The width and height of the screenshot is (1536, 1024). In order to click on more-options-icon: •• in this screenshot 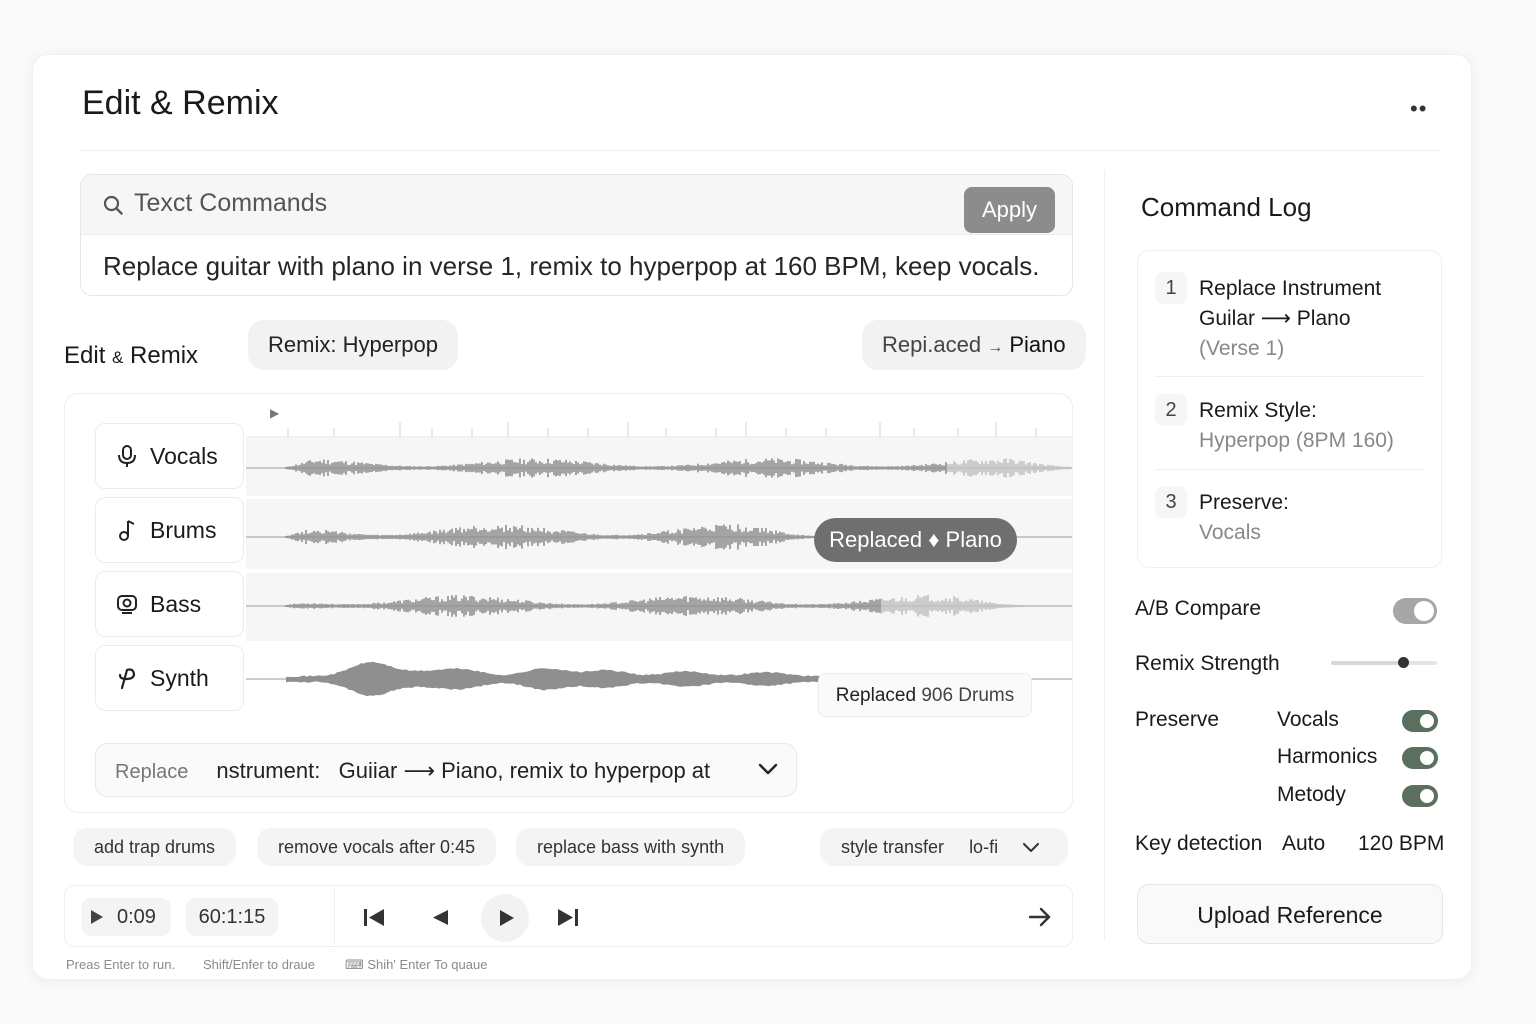, I will do `click(1418, 109)`.